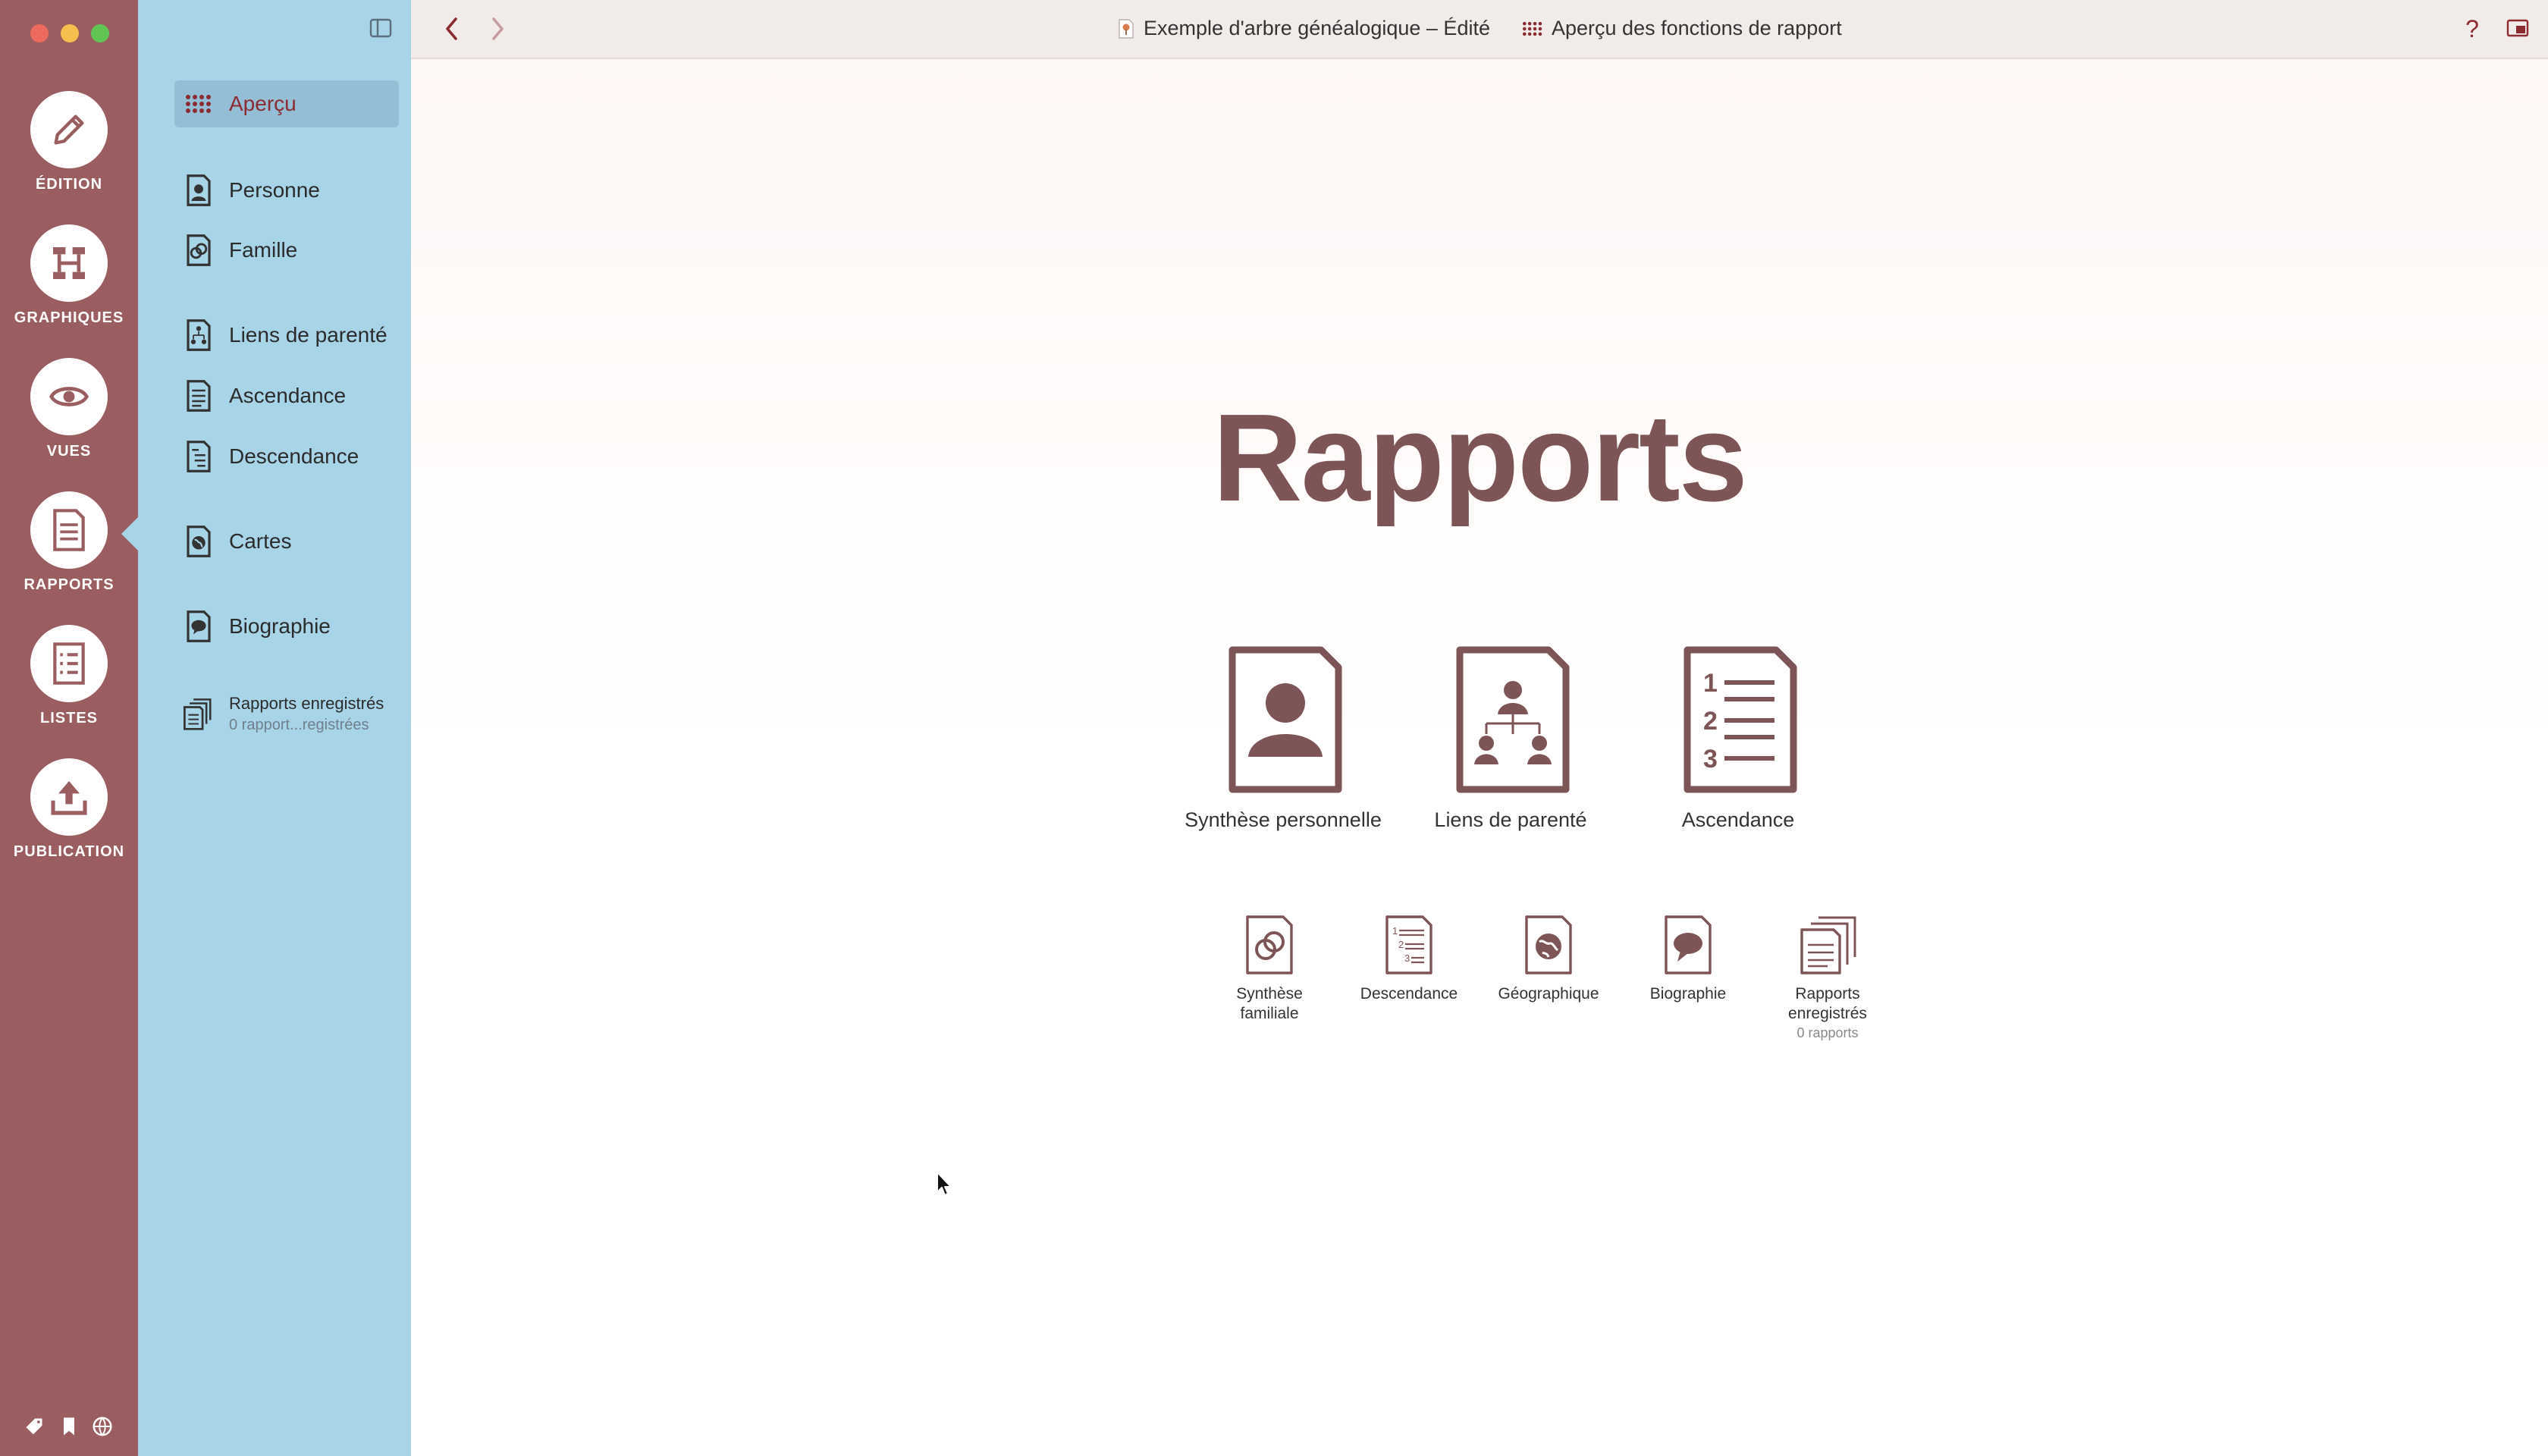 This screenshot has height=1456, width=2548. Describe the element at coordinates (263, 250) in the screenshot. I see `sidebar-item-label: Famille` at that location.